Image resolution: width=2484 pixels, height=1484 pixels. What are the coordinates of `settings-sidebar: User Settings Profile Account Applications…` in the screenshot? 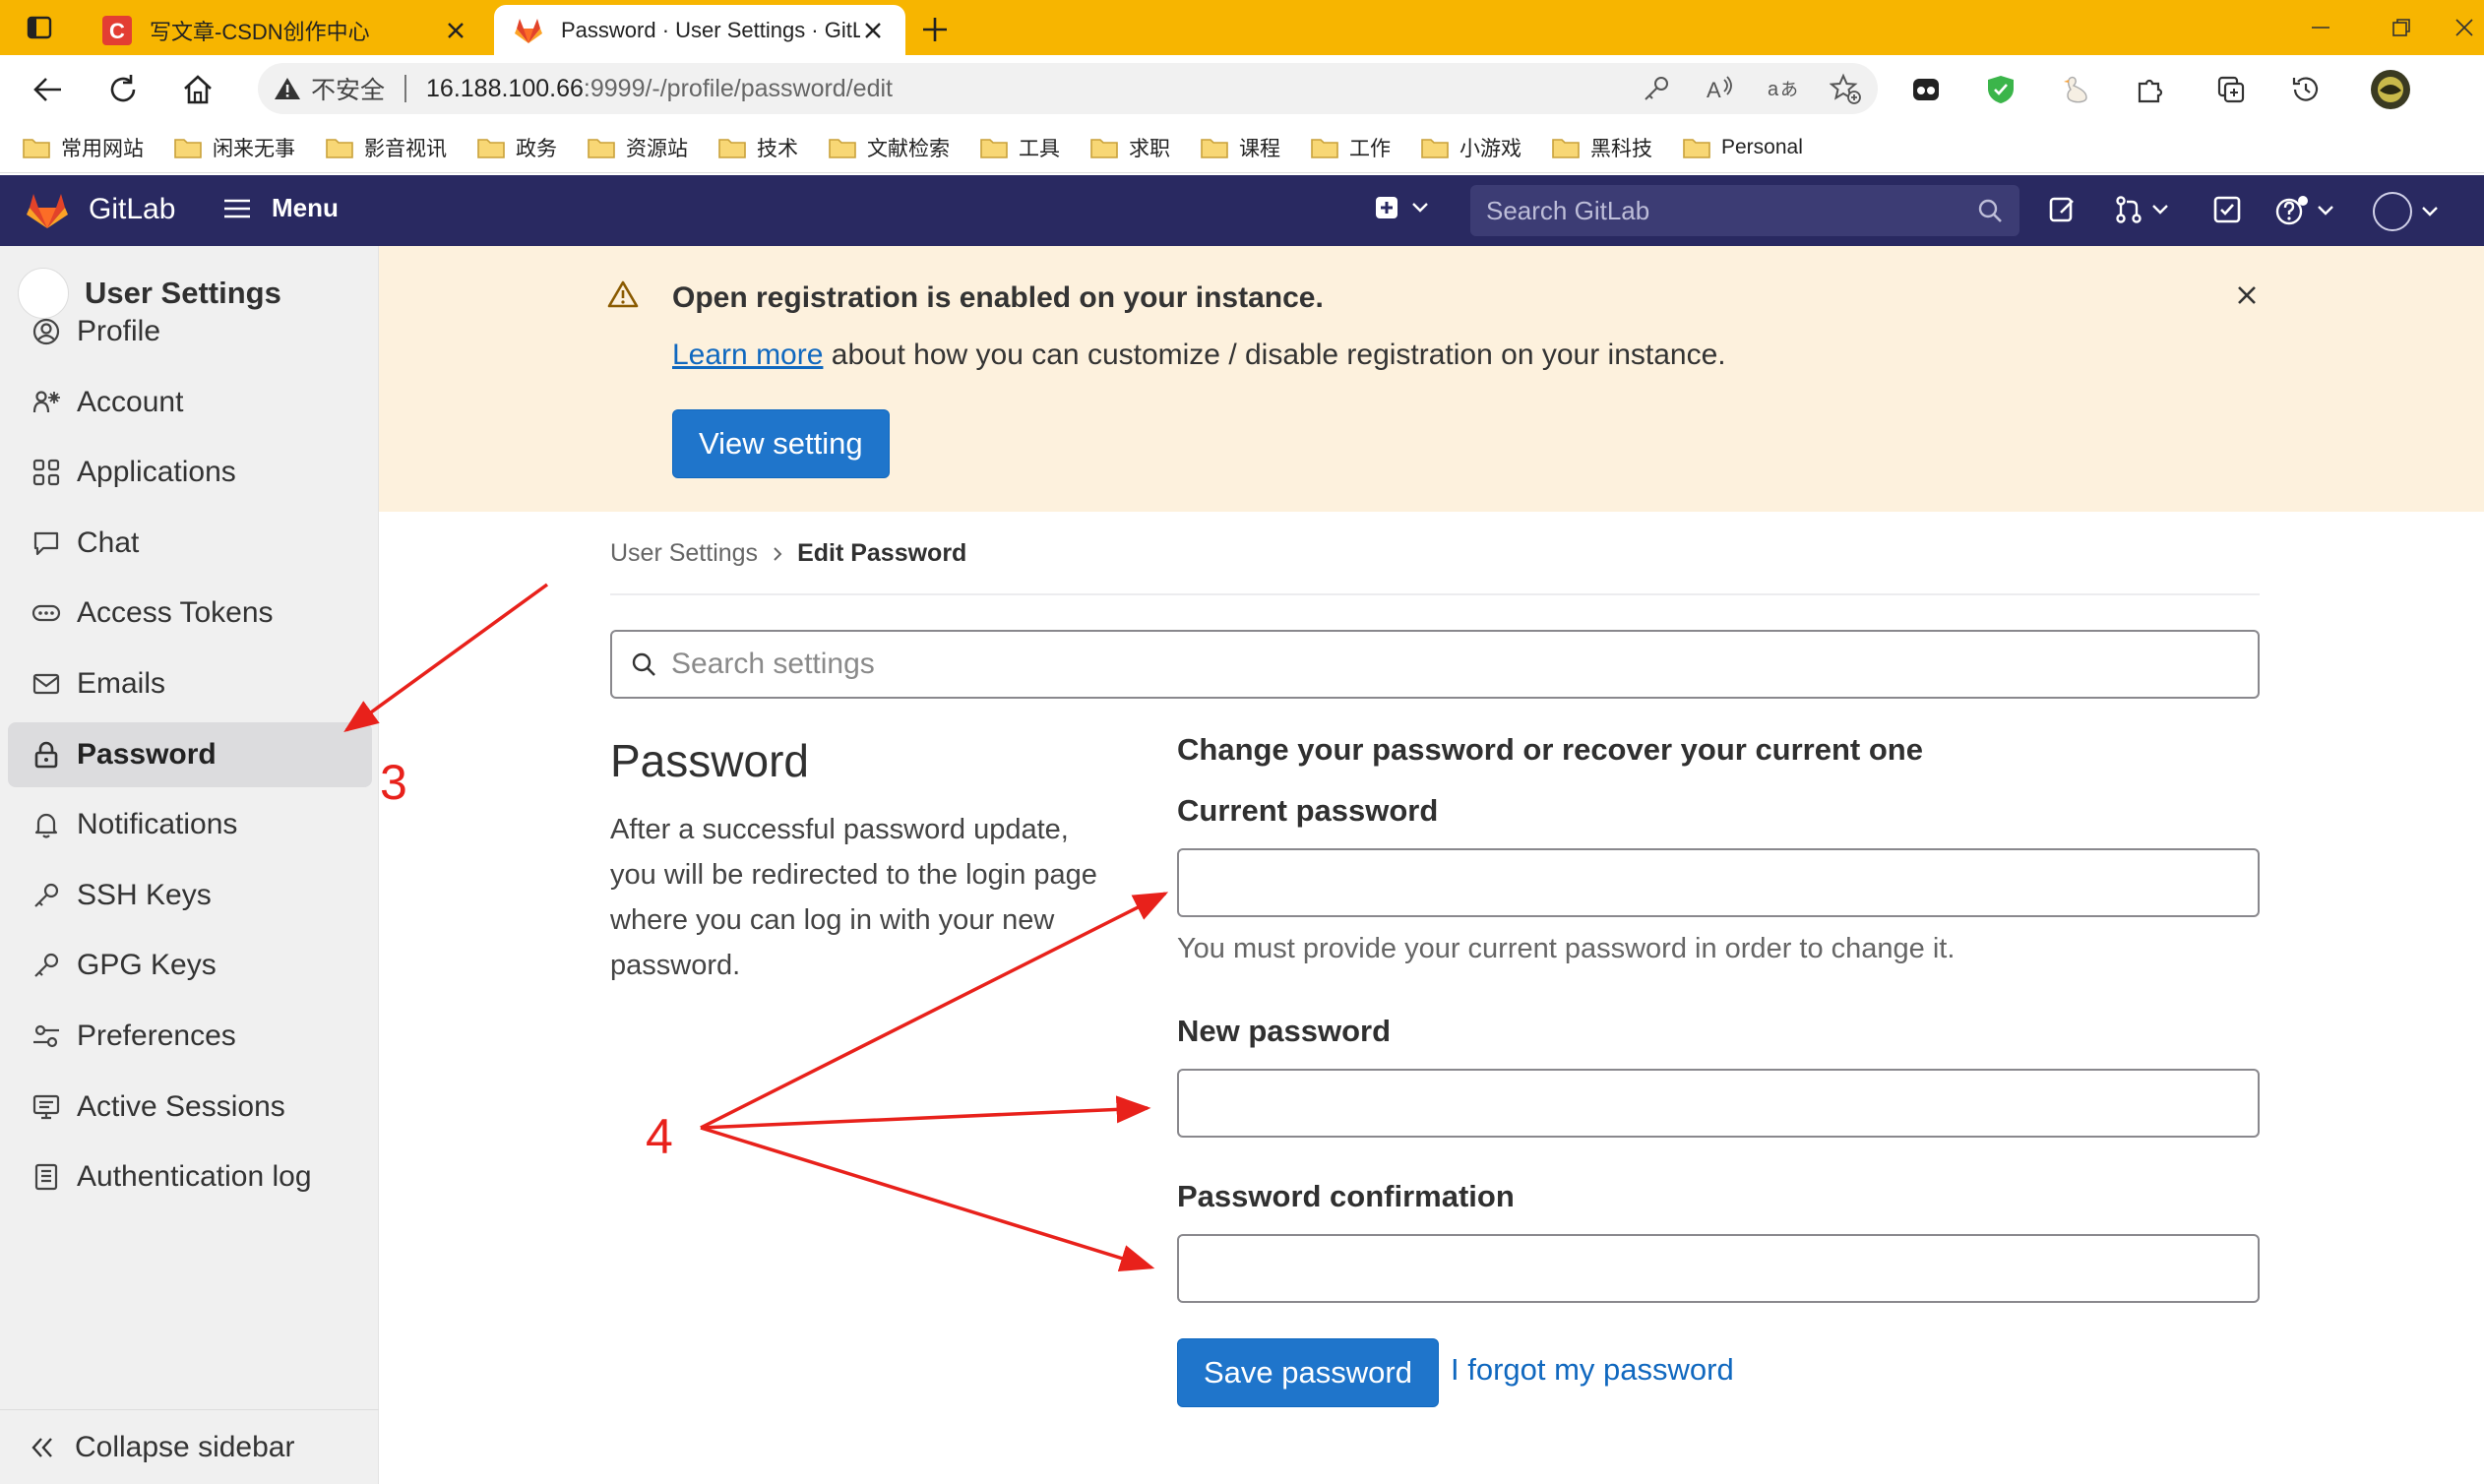 It's located at (189, 865).